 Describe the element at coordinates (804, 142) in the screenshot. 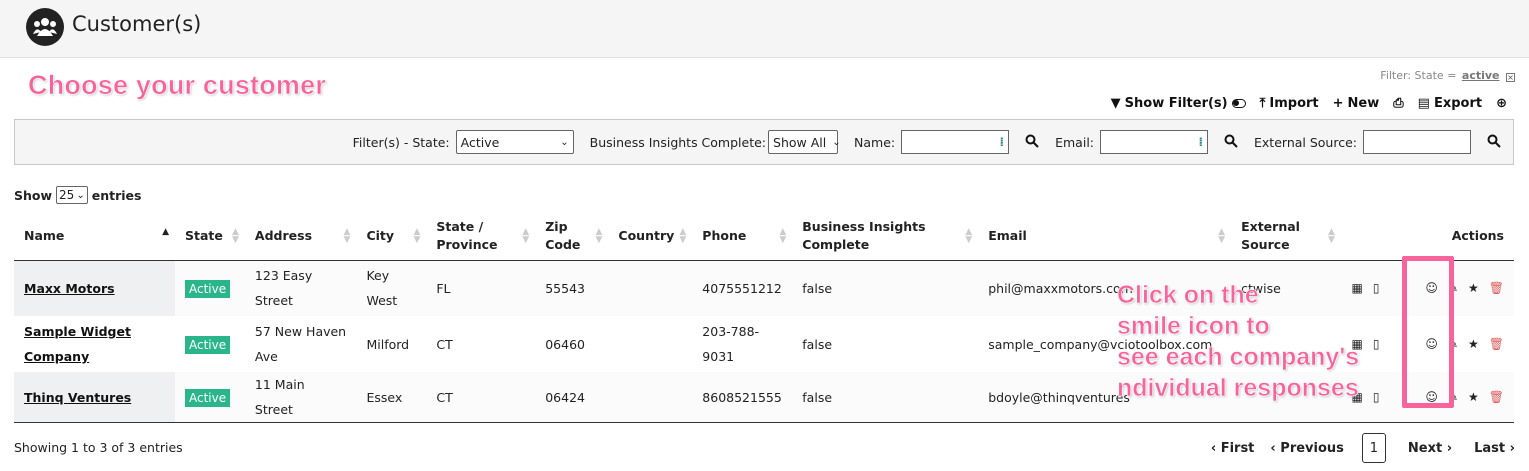

I see `bi-filter-select: Show All ⌄` at that location.